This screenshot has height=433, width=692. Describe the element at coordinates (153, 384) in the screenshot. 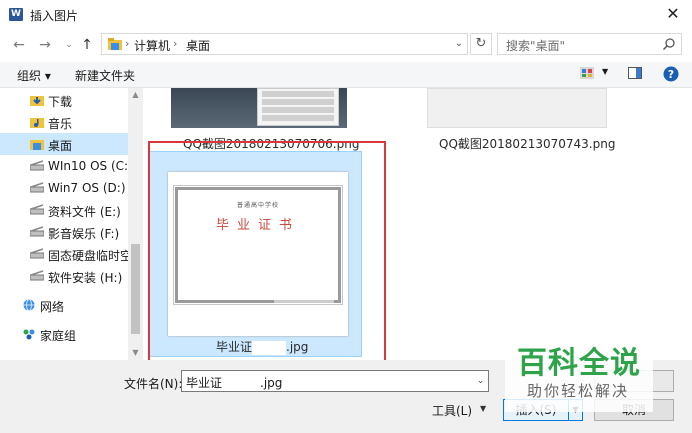

I see `filename-label: 文件名(N):` at that location.